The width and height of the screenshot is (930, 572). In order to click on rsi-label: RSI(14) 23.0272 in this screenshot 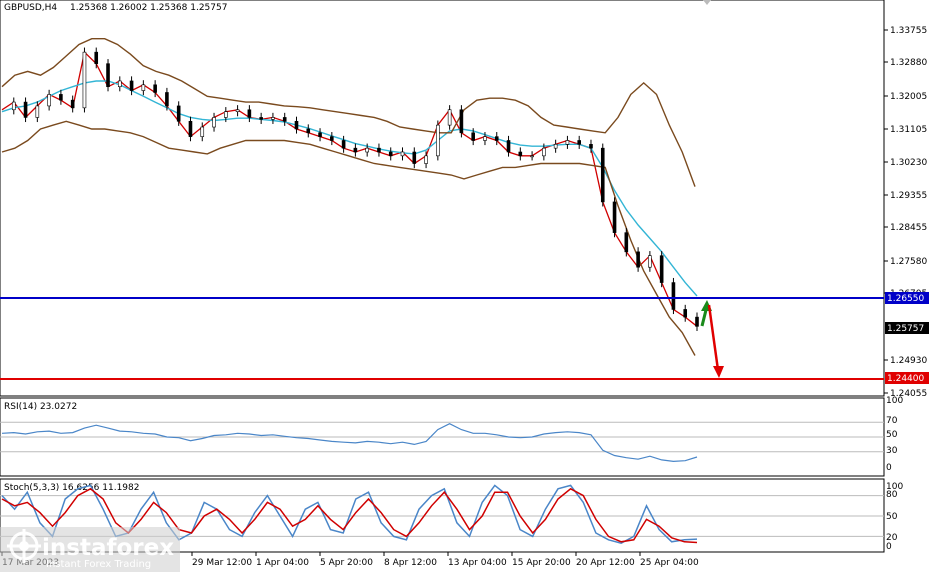, I will do `click(40, 407)`.